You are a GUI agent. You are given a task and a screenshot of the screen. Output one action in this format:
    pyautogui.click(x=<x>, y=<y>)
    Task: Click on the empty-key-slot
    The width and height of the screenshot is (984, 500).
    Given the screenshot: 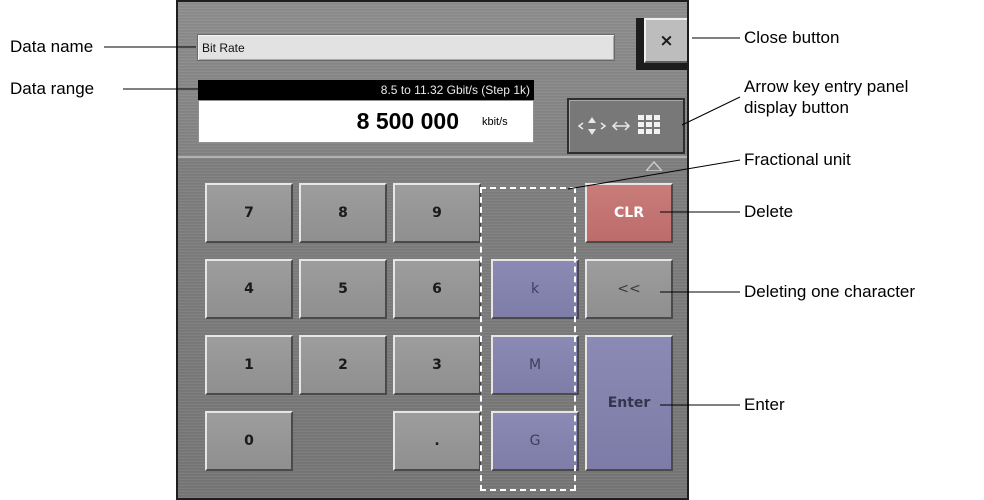 What is the action you would take?
    pyautogui.click(x=531, y=213)
    